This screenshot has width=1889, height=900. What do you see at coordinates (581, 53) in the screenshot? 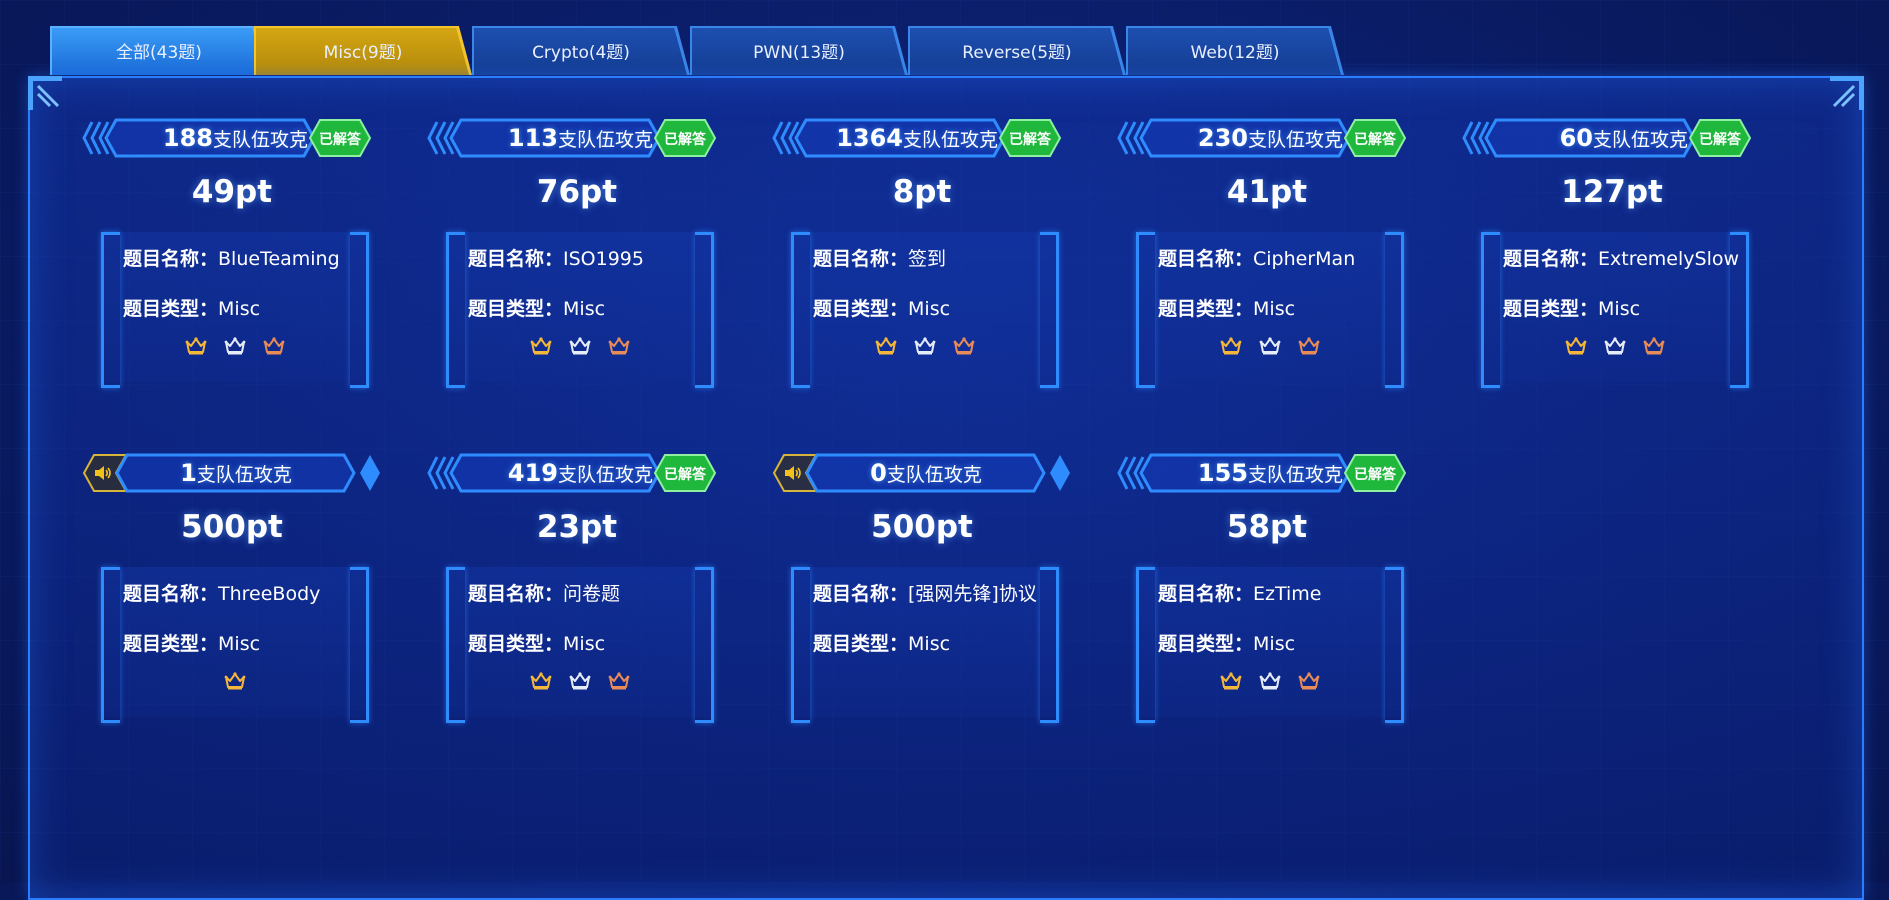
I see `tab-label: Crypto(4题)` at bounding box center [581, 53].